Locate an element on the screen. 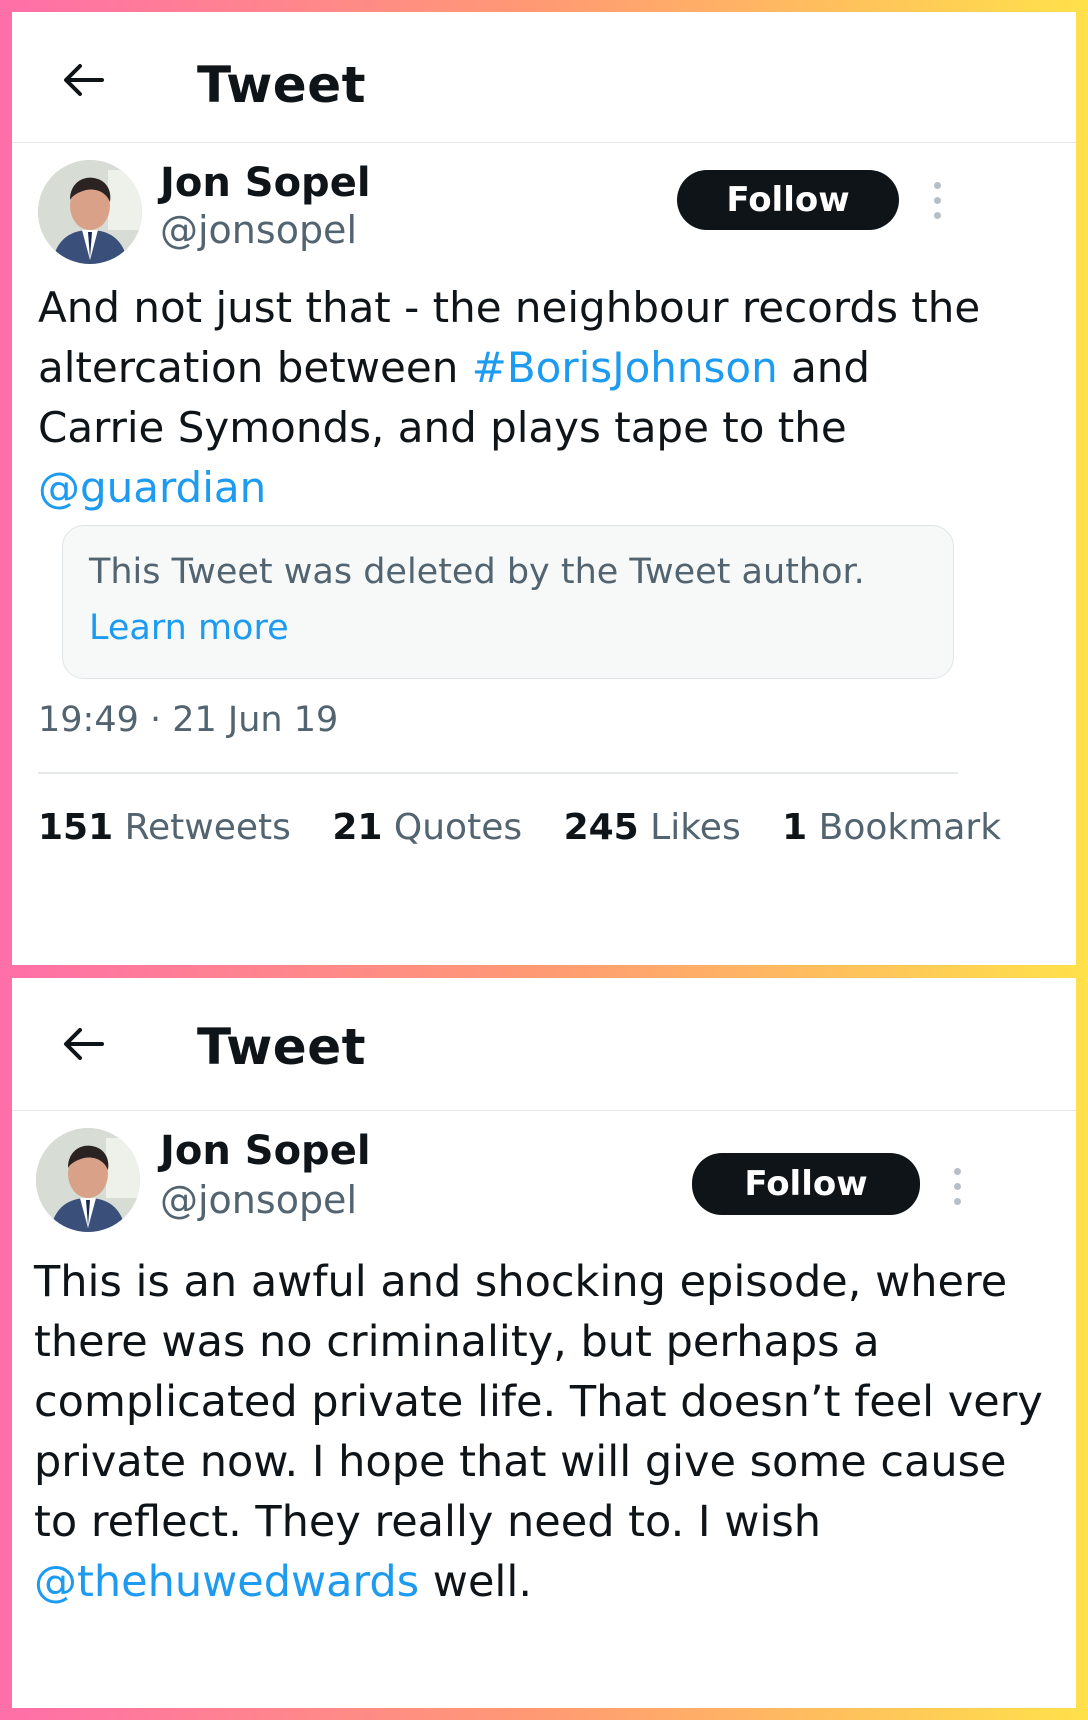 Image resolution: width=1088 pixels, height=1720 pixels. tweet-timestamp: 19:49 · 21 Jun 19 is located at coordinates (188, 720).